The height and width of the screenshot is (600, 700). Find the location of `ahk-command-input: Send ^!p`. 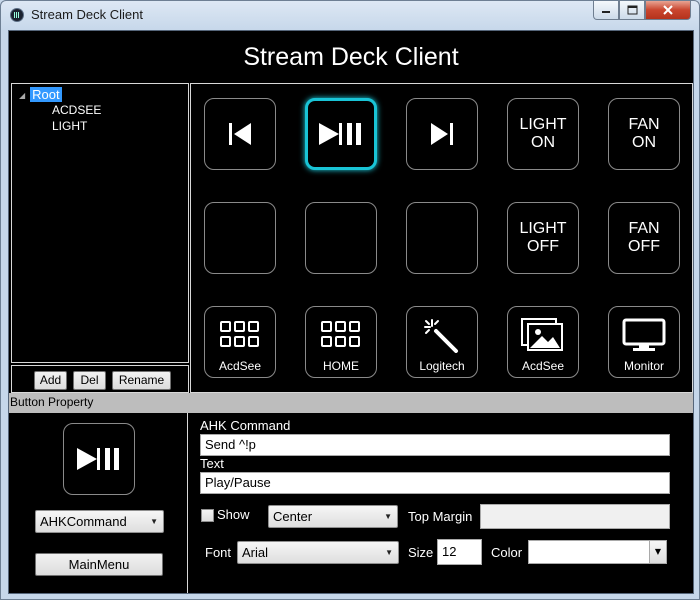

ahk-command-input: Send ^!p is located at coordinates (435, 445).